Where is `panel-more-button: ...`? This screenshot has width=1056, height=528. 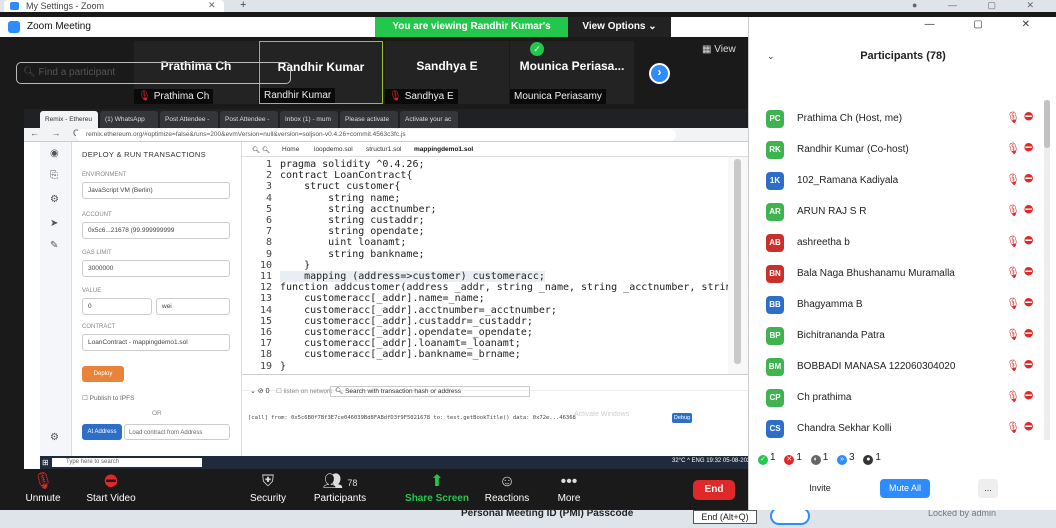 panel-more-button: ... is located at coordinates (988, 488).